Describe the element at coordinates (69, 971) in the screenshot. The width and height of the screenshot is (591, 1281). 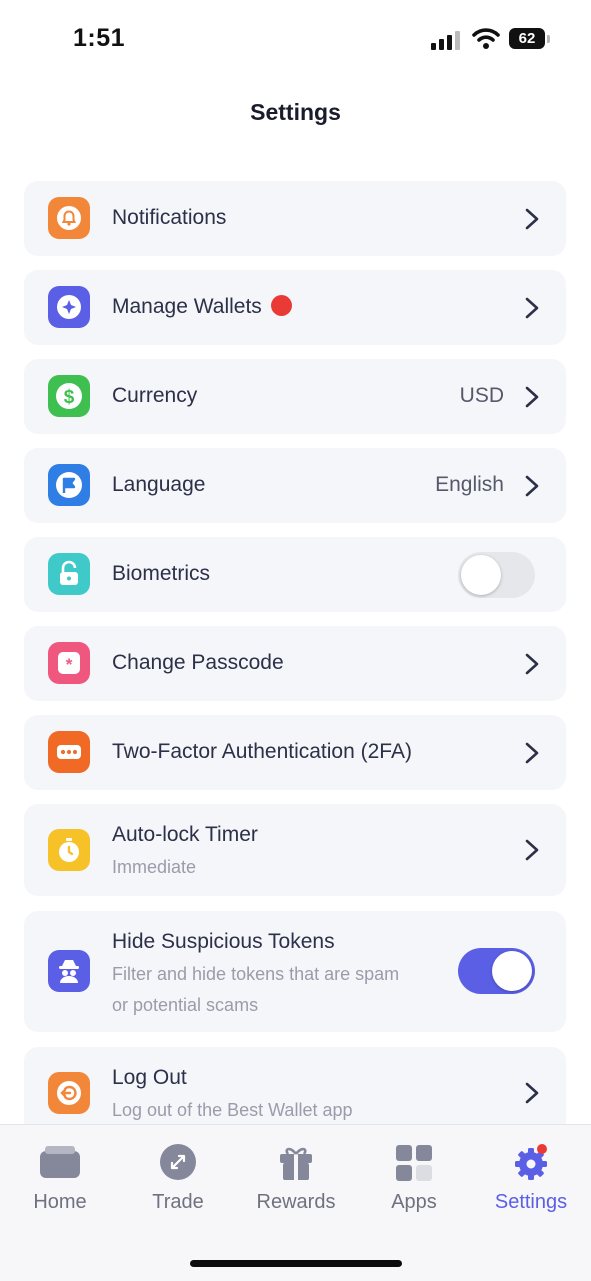
I see `spy-icon` at that location.